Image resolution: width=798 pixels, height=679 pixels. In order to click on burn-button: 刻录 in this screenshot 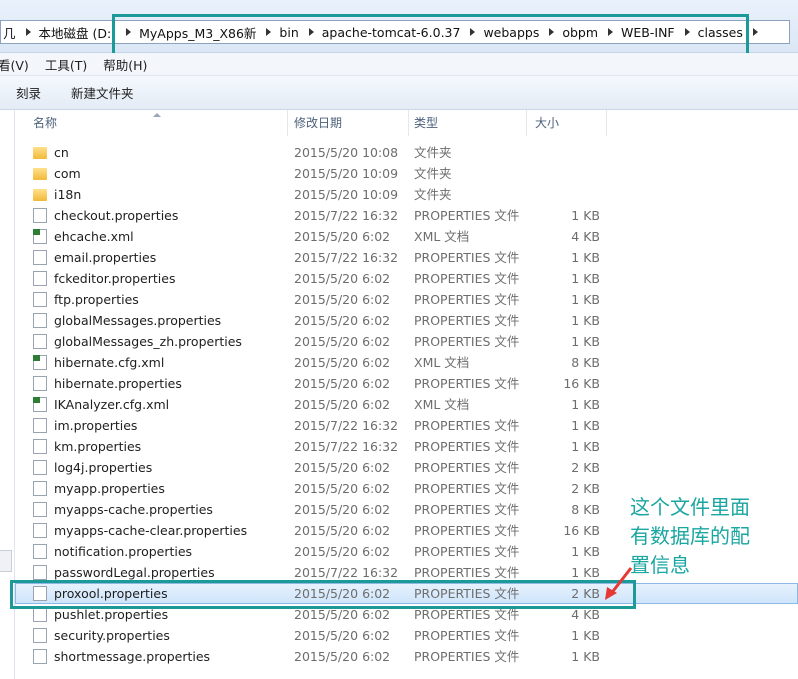, I will do `click(28, 92)`.